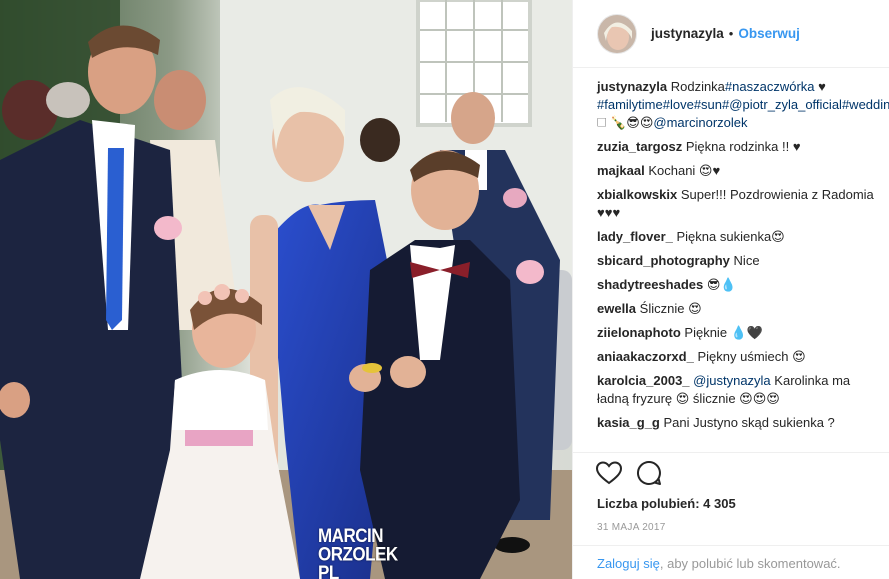  I want to click on comment-row: ziielonaphoto Pięknie 💧🖤, so click(735, 333).